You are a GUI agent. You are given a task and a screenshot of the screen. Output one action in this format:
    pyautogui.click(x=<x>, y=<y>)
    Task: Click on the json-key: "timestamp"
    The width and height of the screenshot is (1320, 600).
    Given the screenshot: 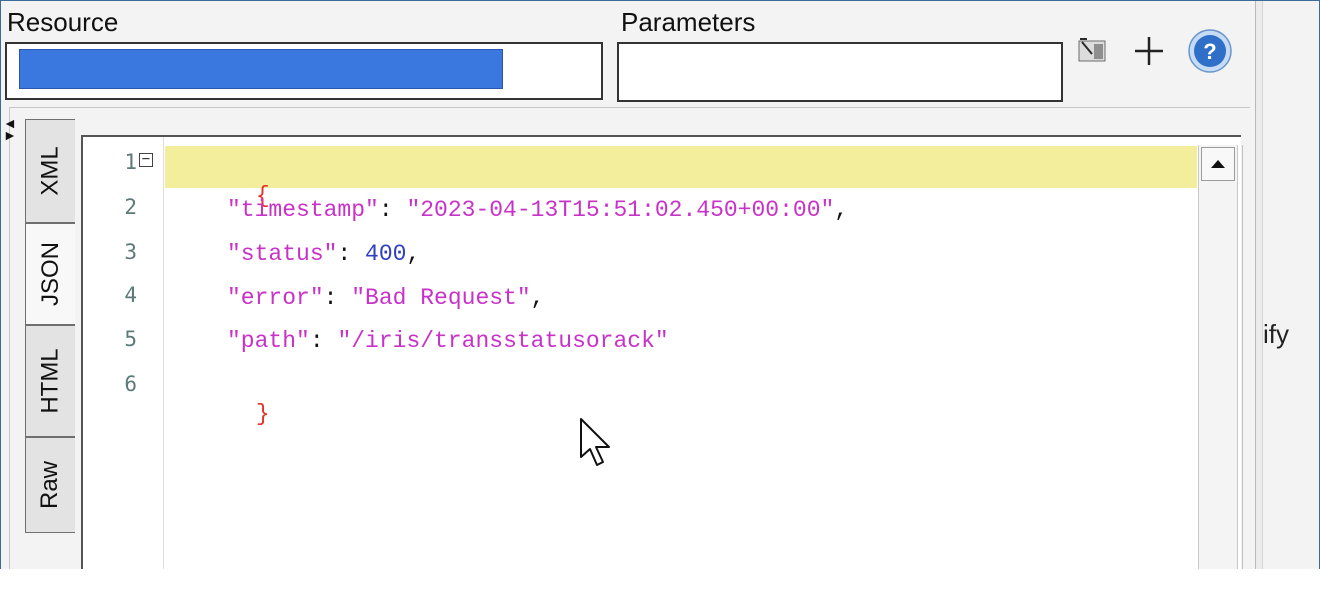 What is the action you would take?
    pyautogui.click(x=303, y=210)
    